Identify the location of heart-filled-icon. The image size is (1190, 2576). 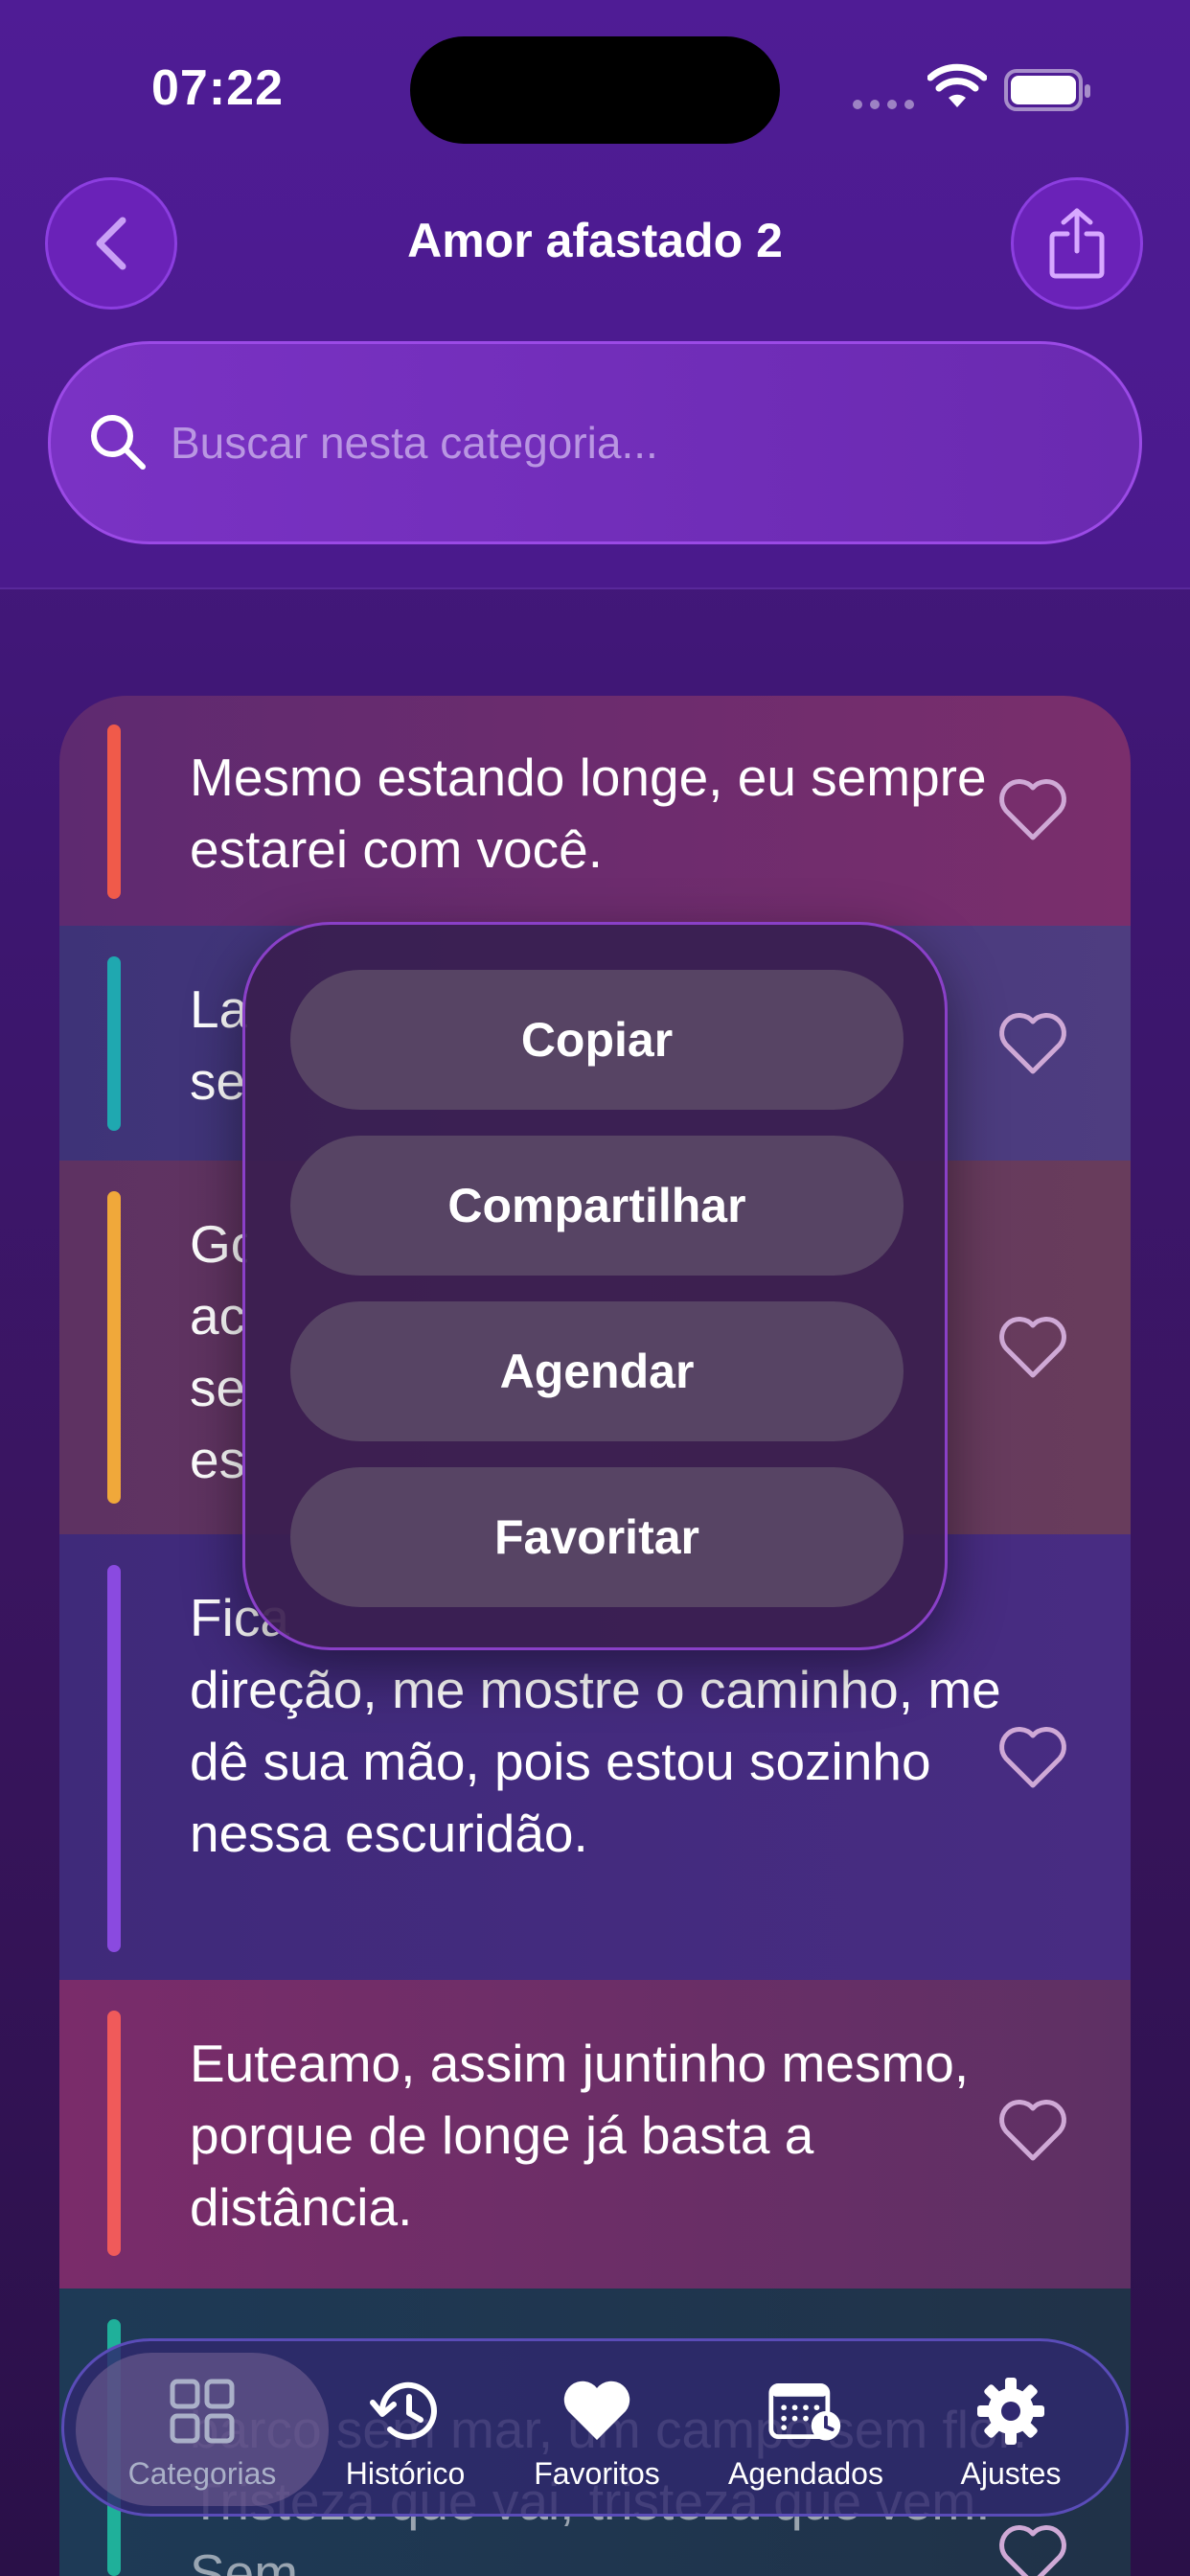
(596, 2410).